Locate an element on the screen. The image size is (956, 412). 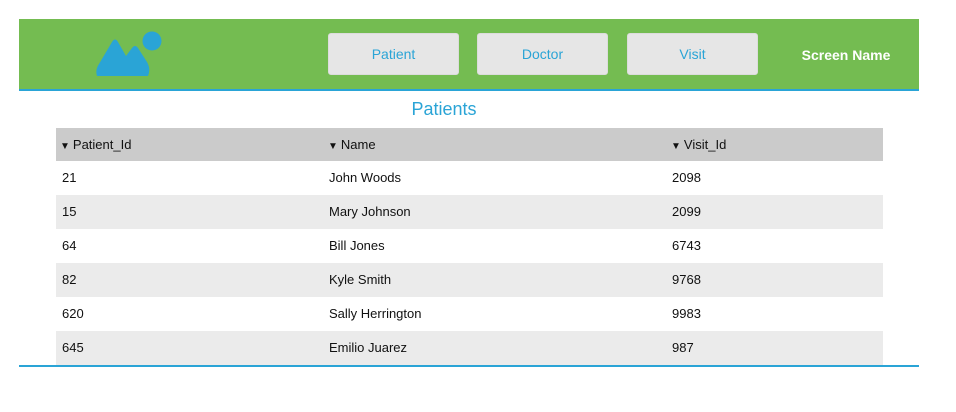
table-row: 15 Mary Johnson 2099 is located at coordinates (469, 212).